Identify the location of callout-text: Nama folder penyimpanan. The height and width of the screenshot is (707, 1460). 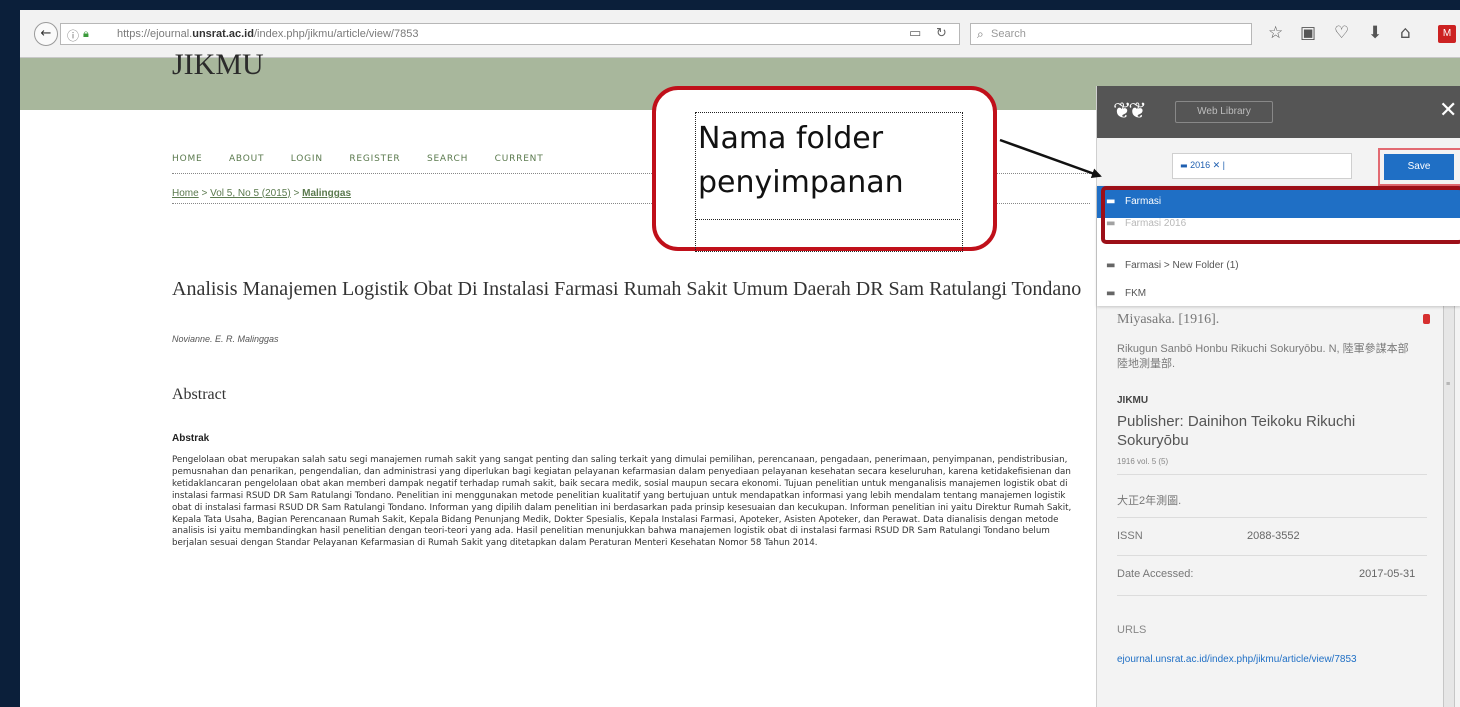
(830, 161).